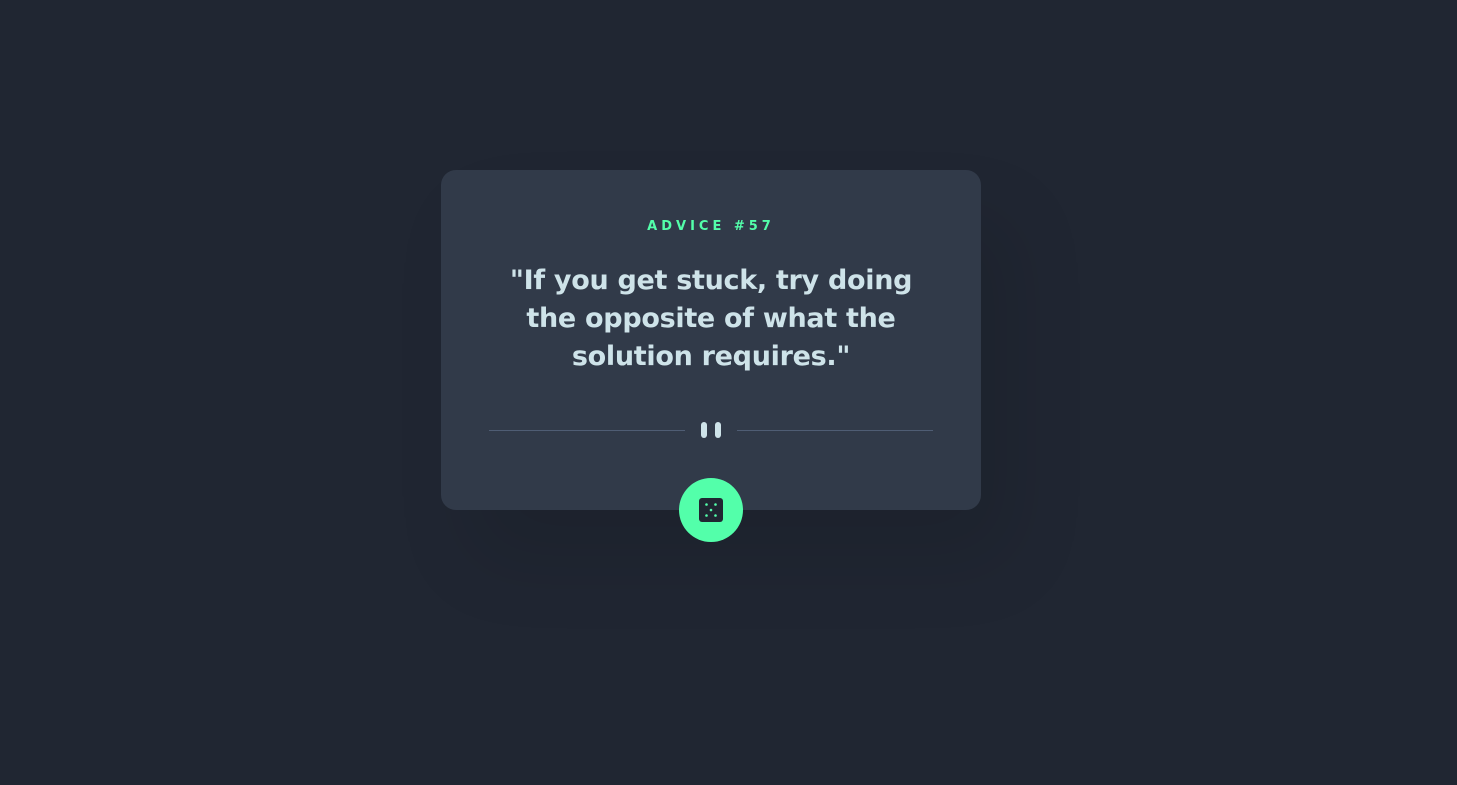  I want to click on new-advice-button, so click(711, 510).